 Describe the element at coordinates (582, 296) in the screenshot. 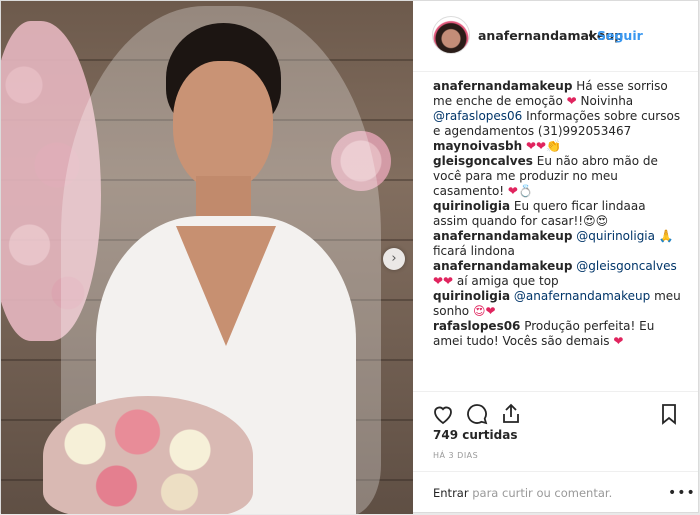

I see `comment-mention: @anafernandamakeup` at that location.